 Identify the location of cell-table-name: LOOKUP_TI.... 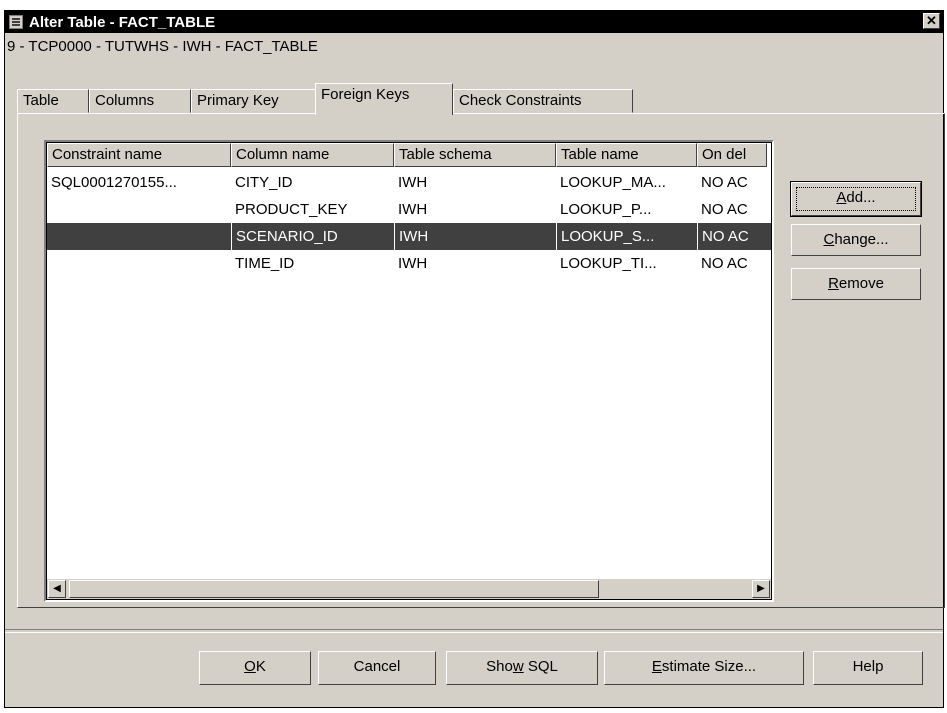
(608, 263).